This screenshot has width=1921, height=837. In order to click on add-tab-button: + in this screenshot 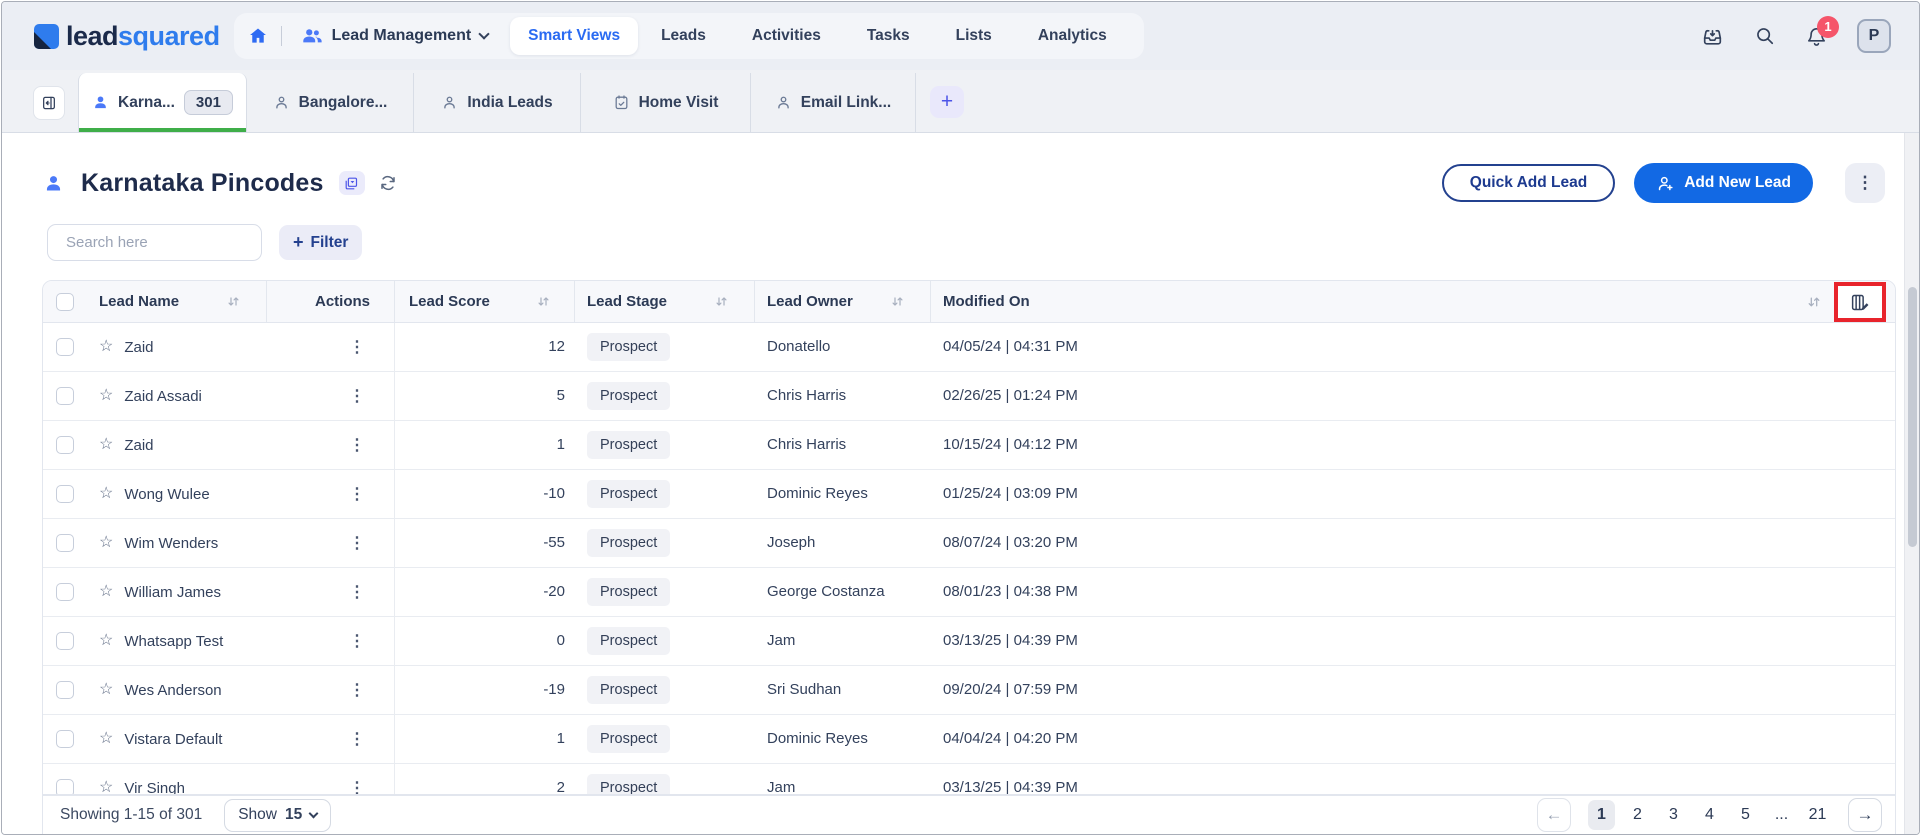, I will do `click(947, 102)`.